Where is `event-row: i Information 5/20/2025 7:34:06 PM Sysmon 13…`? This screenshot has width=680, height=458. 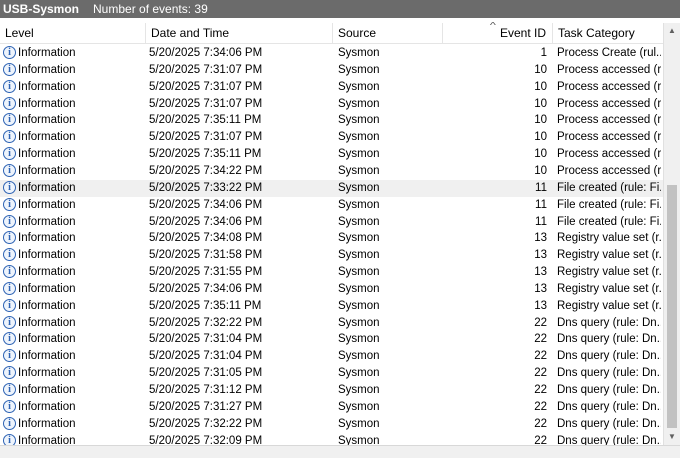
event-row: i Information 5/20/2025 7:34:06 PM Sysmon 13… is located at coordinates (331, 289).